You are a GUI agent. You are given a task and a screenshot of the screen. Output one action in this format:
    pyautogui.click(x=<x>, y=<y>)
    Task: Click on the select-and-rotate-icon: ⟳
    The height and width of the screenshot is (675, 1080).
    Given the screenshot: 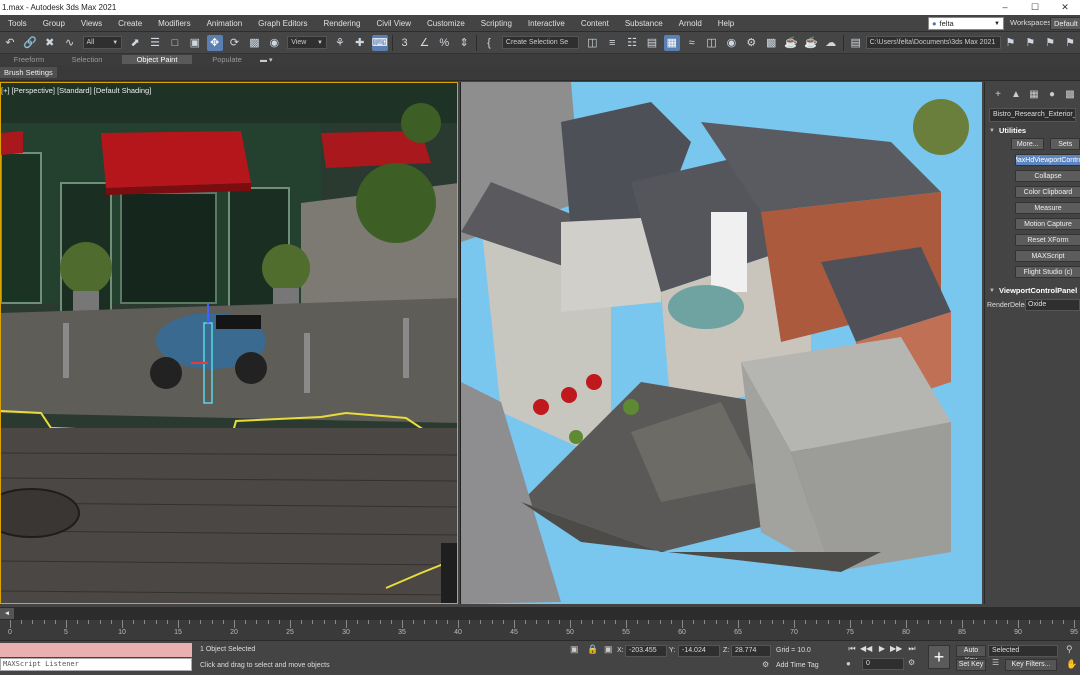 What is the action you would take?
    pyautogui.click(x=235, y=43)
    